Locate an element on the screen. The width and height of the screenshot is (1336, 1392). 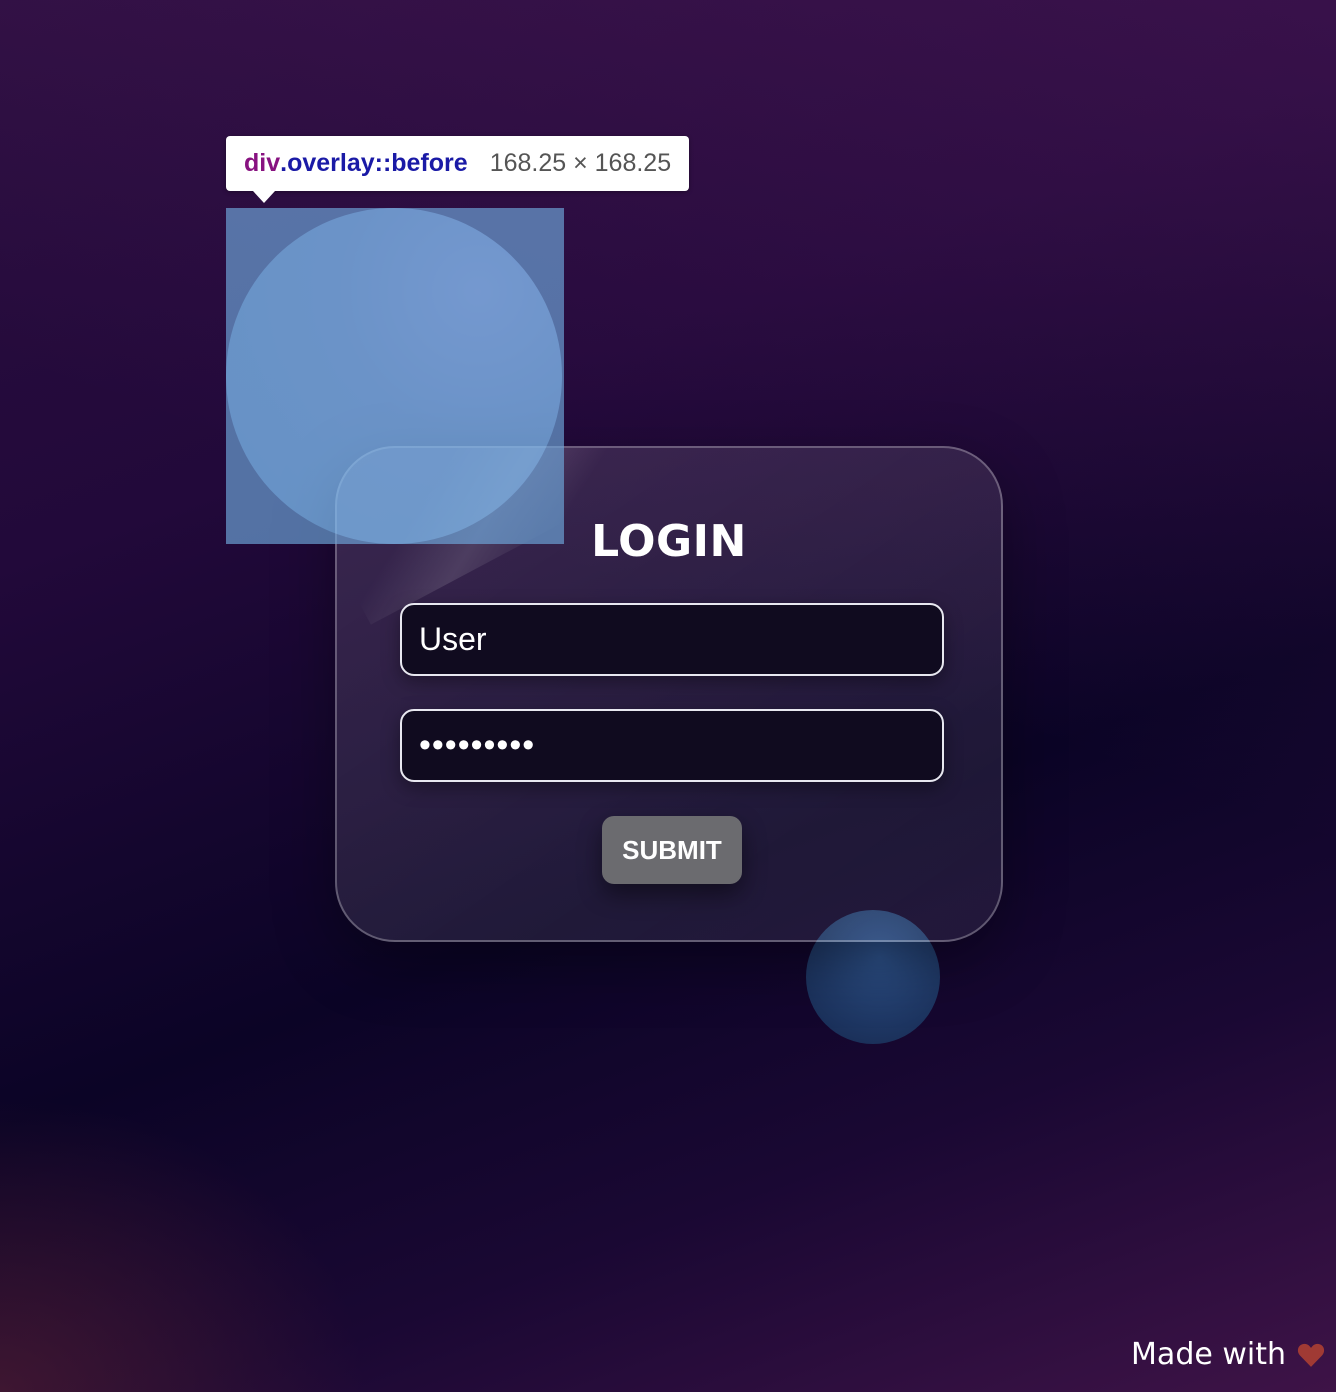
submit-button: SUBMIT is located at coordinates (672, 850).